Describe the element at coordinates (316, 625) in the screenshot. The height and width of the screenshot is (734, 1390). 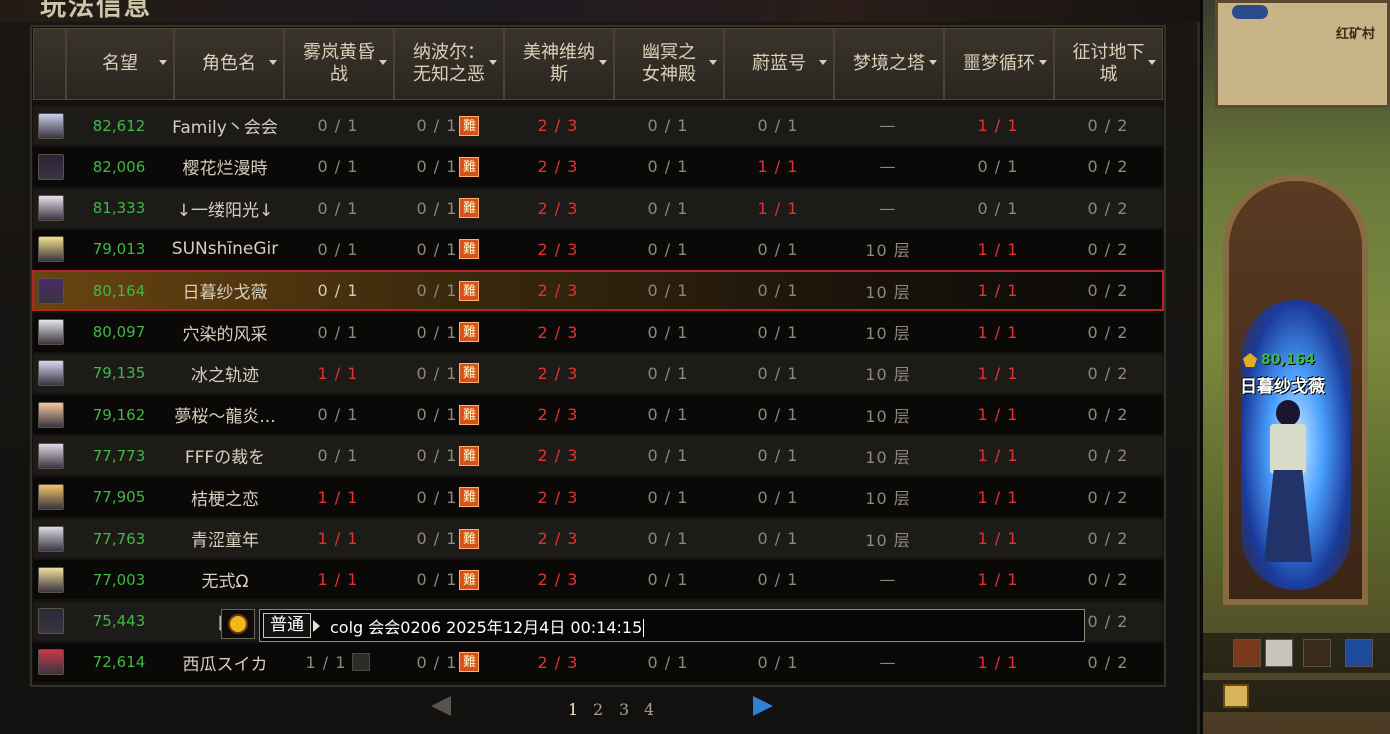
I see `channel-arrow-icon` at that location.